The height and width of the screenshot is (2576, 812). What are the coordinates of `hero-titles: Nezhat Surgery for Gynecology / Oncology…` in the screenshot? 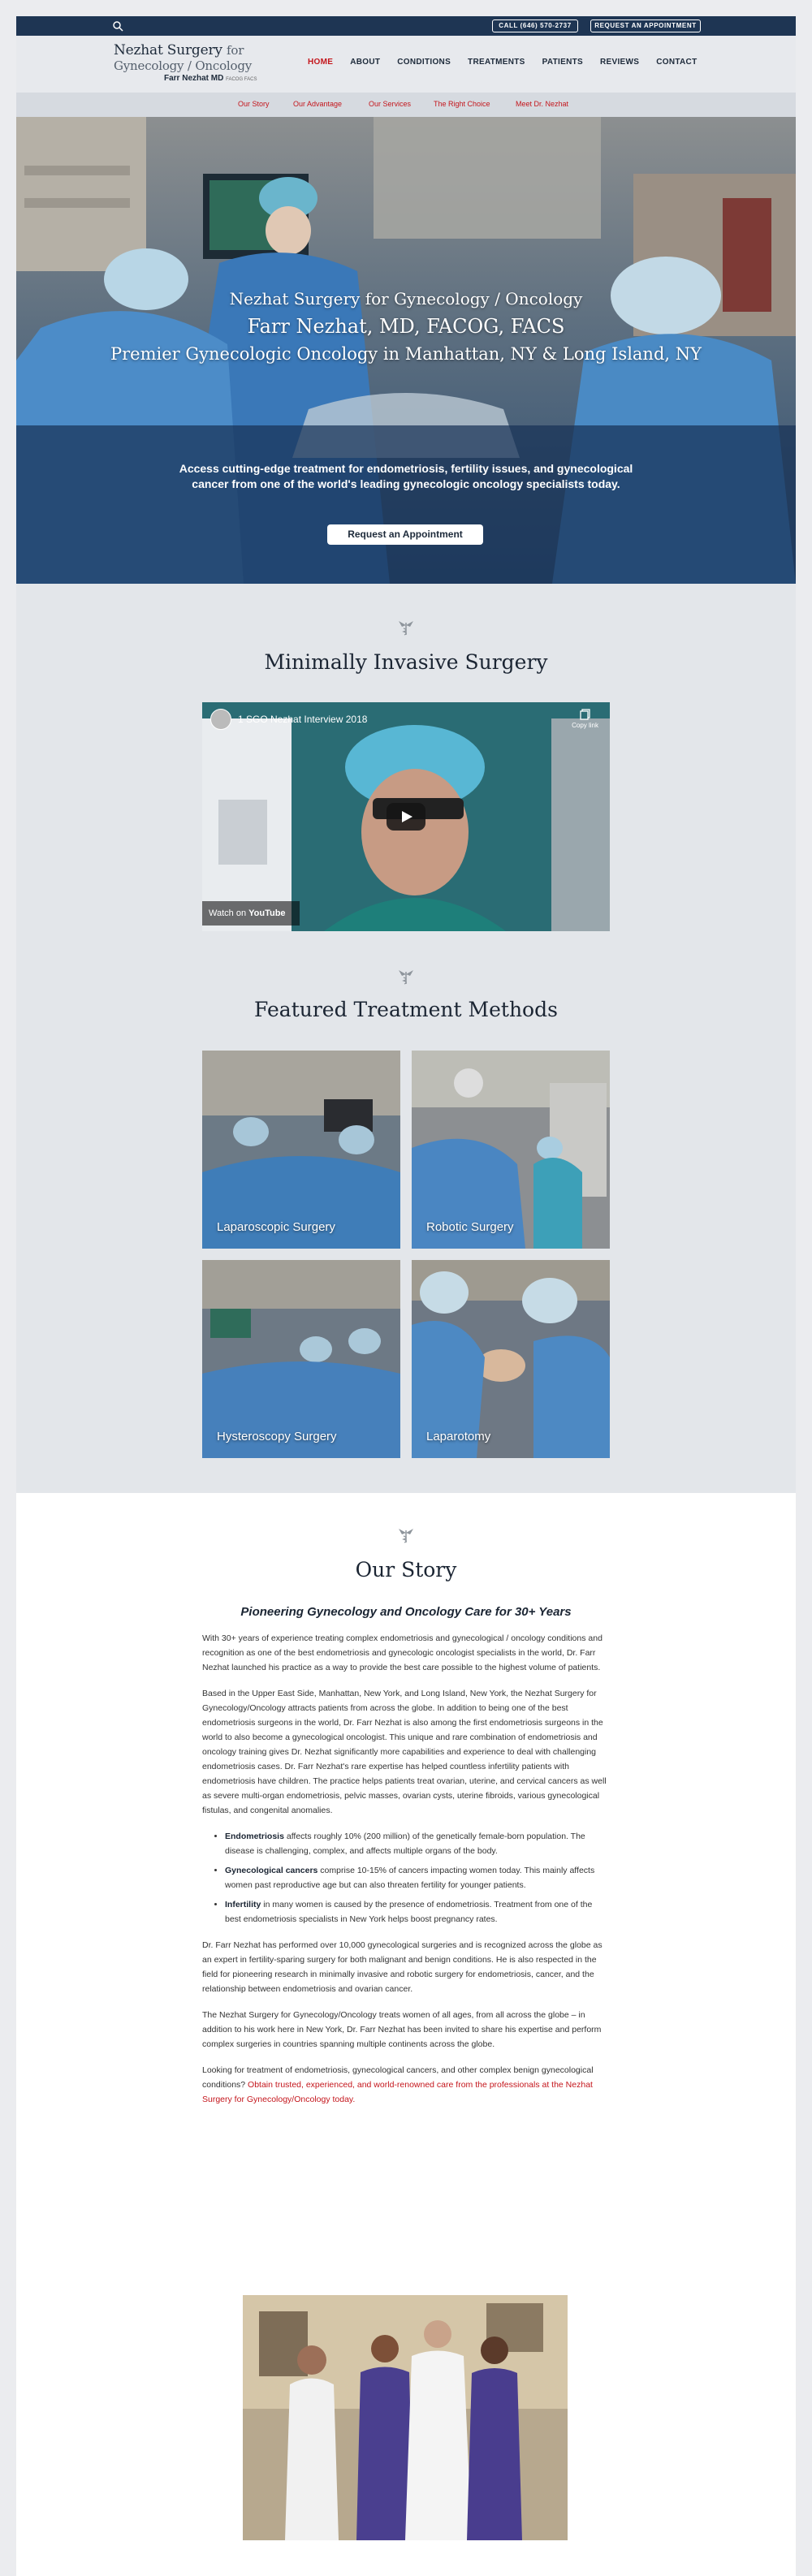 It's located at (406, 326).